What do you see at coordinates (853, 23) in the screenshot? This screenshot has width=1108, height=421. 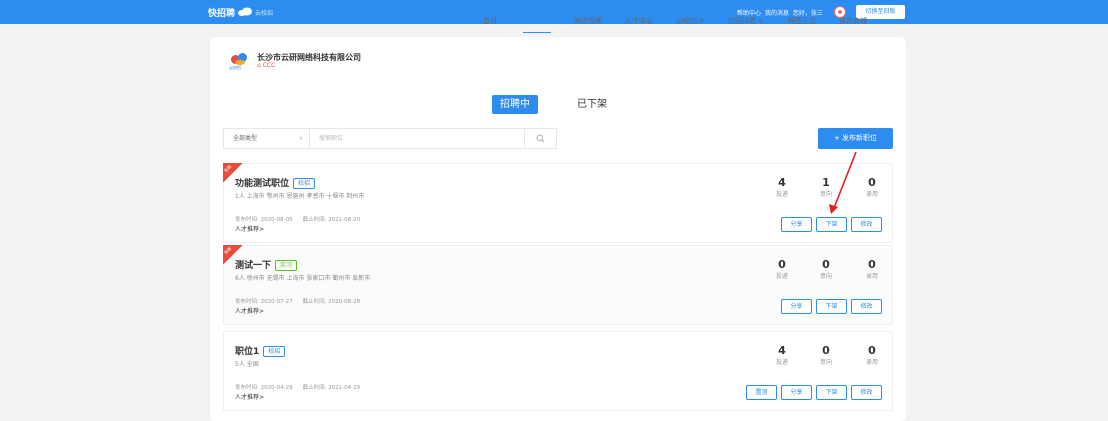 I see `nav-store: 道具商城` at bounding box center [853, 23].